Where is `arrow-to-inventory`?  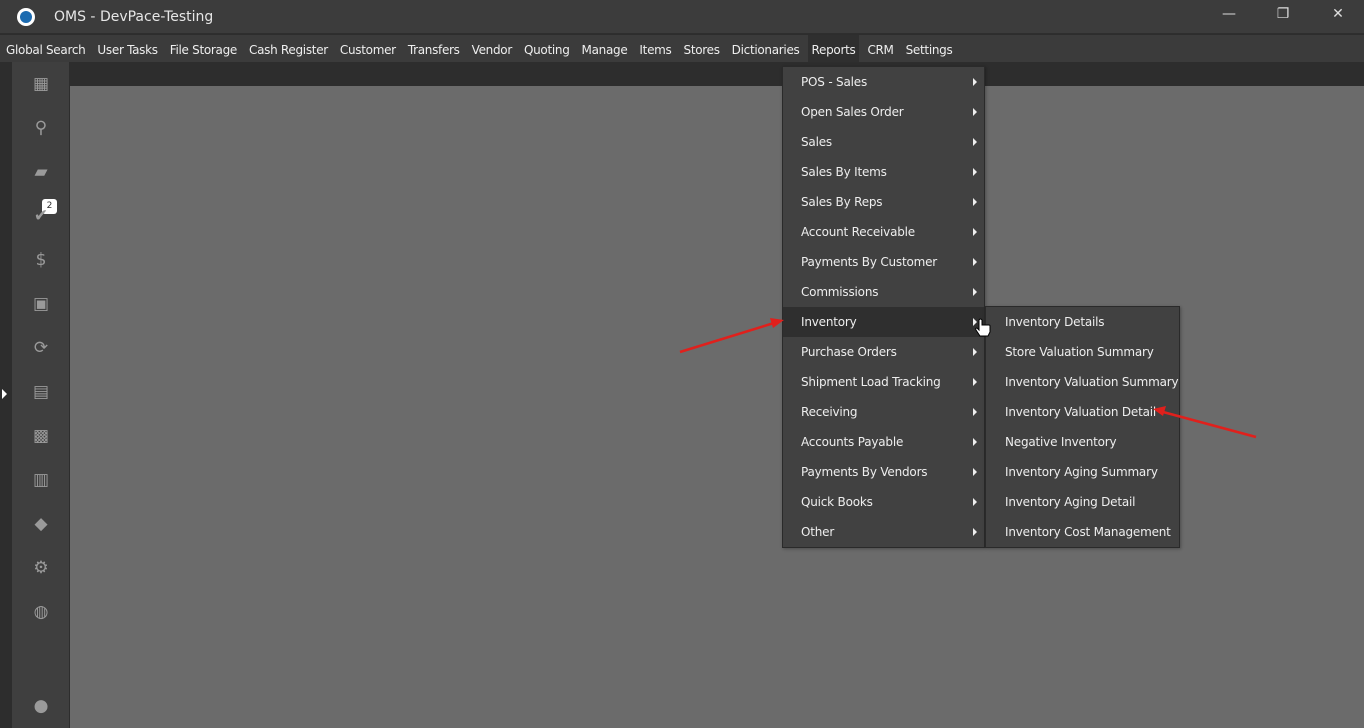
arrow-to-inventory is located at coordinates (731, 336).